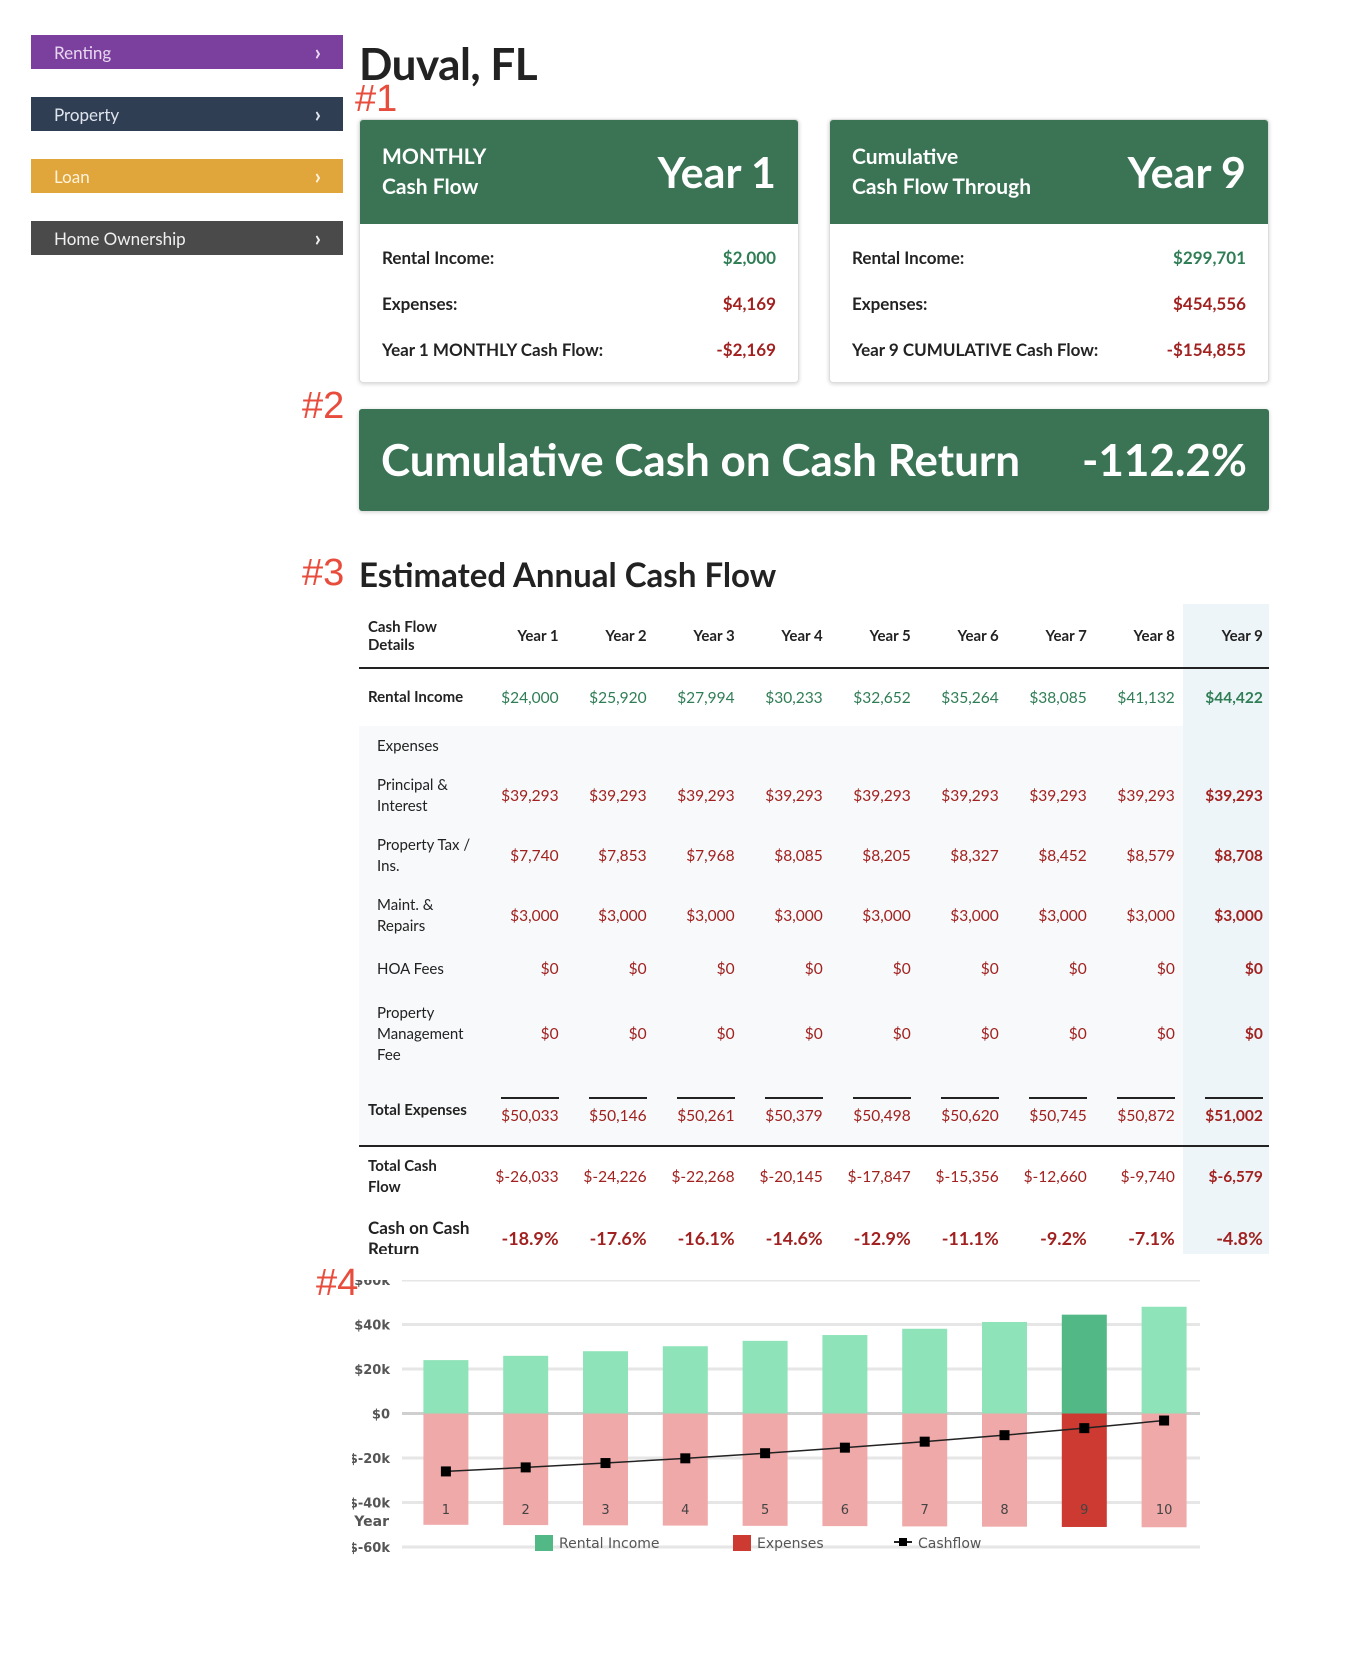  Describe the element at coordinates (794, 1110) in the screenshot. I see `table-cell-value: $50,379` at that location.